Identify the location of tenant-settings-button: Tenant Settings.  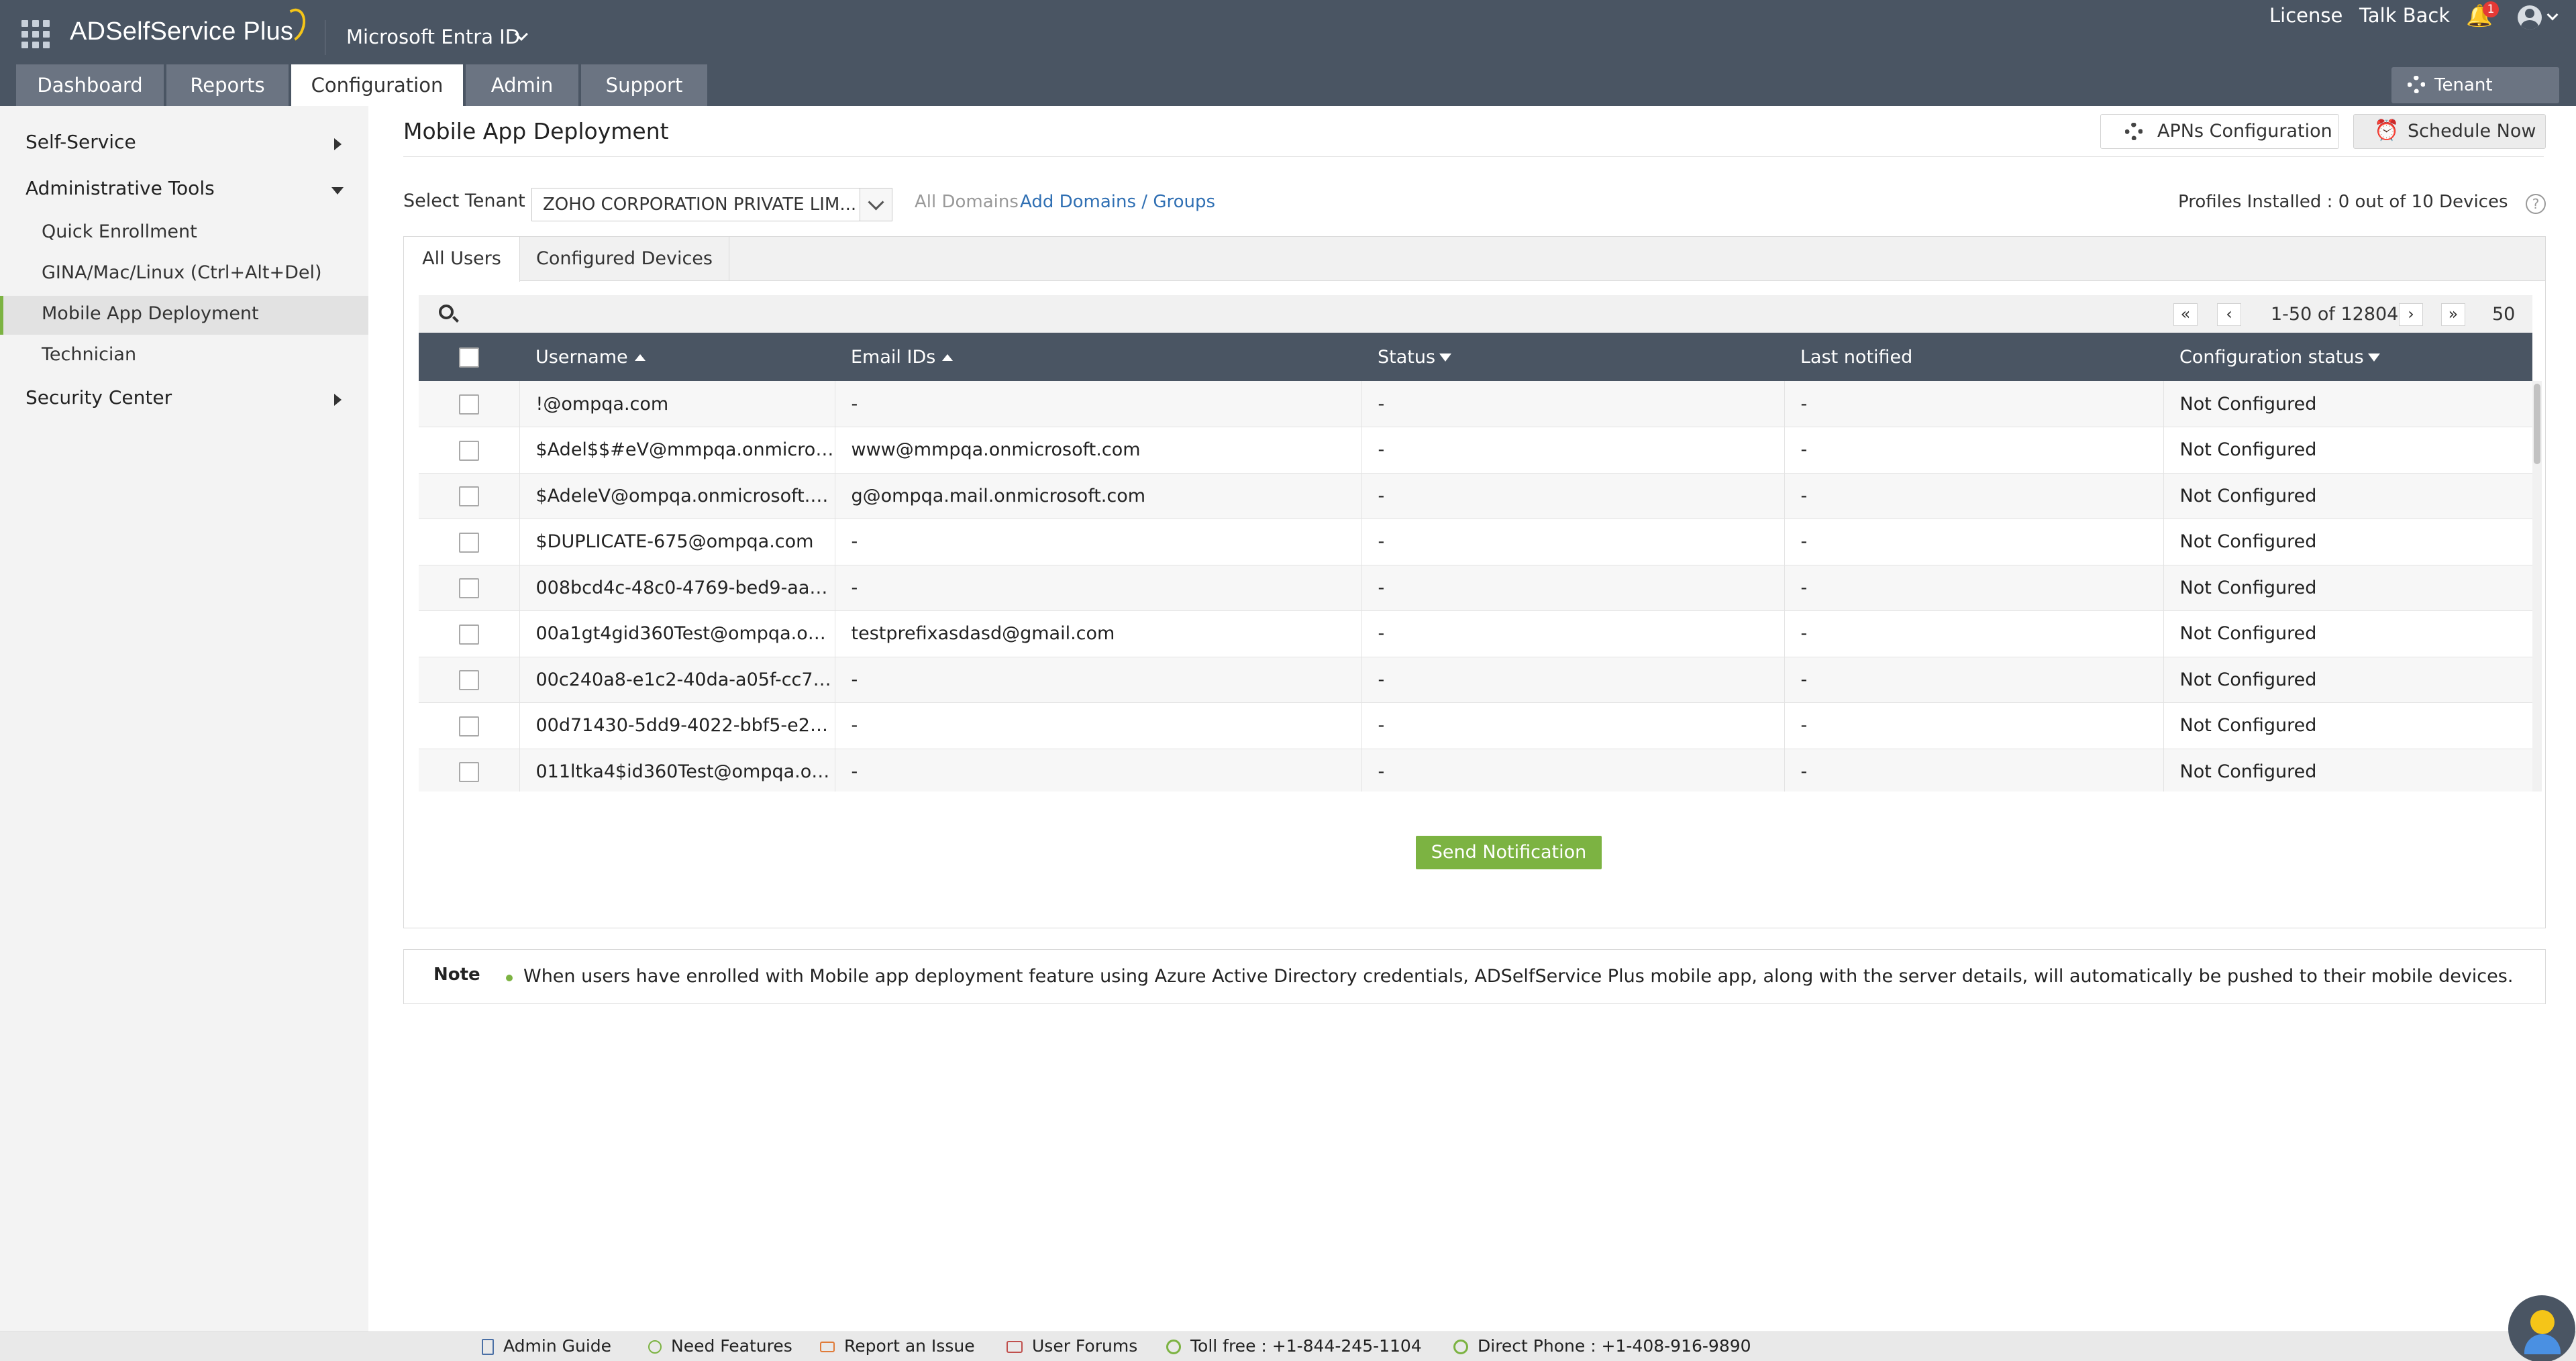
(2475, 99).